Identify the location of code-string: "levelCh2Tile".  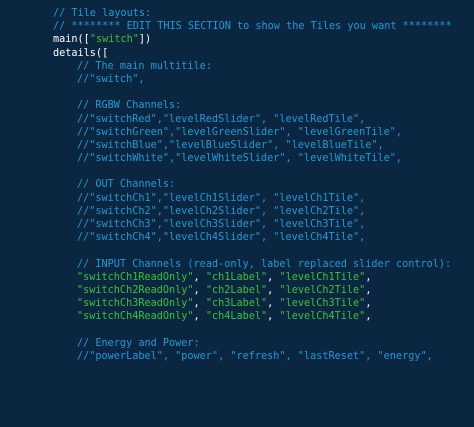
(322, 290).